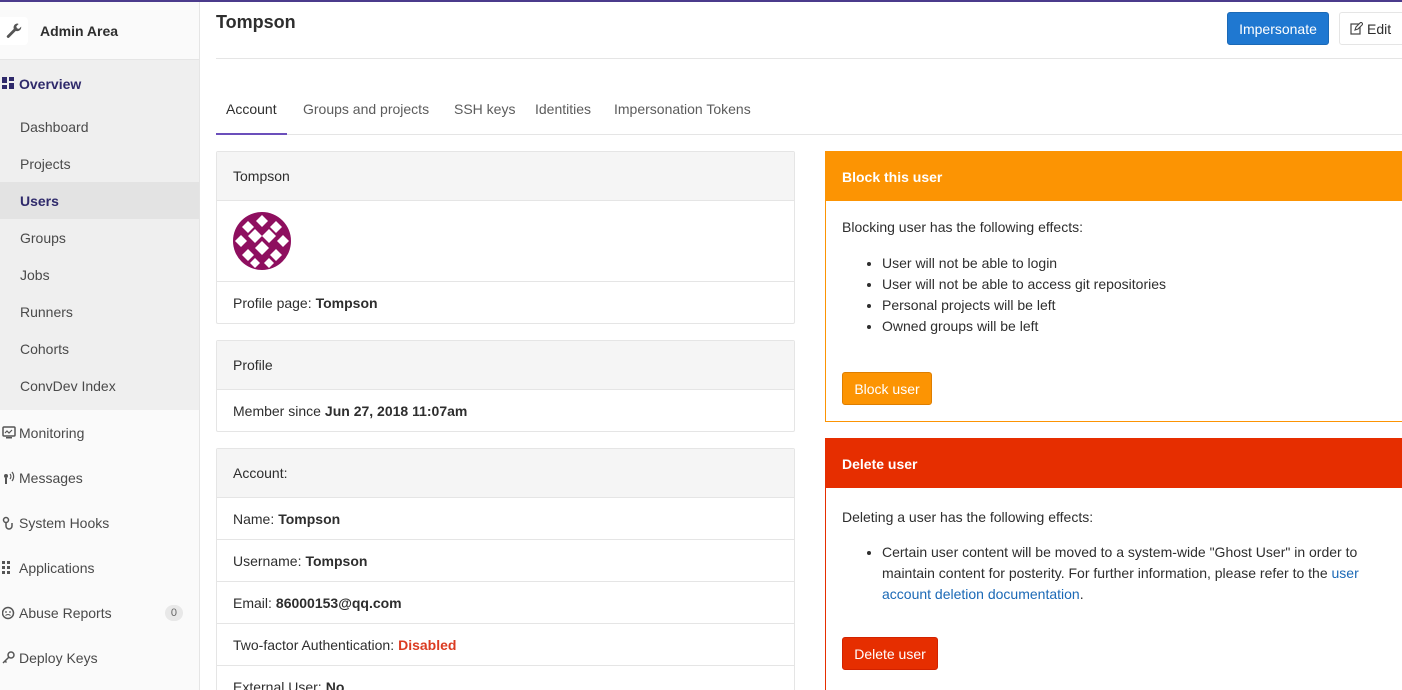  What do you see at coordinates (51, 477) in the screenshot?
I see `sidebar-item-messages-label: Messages` at bounding box center [51, 477].